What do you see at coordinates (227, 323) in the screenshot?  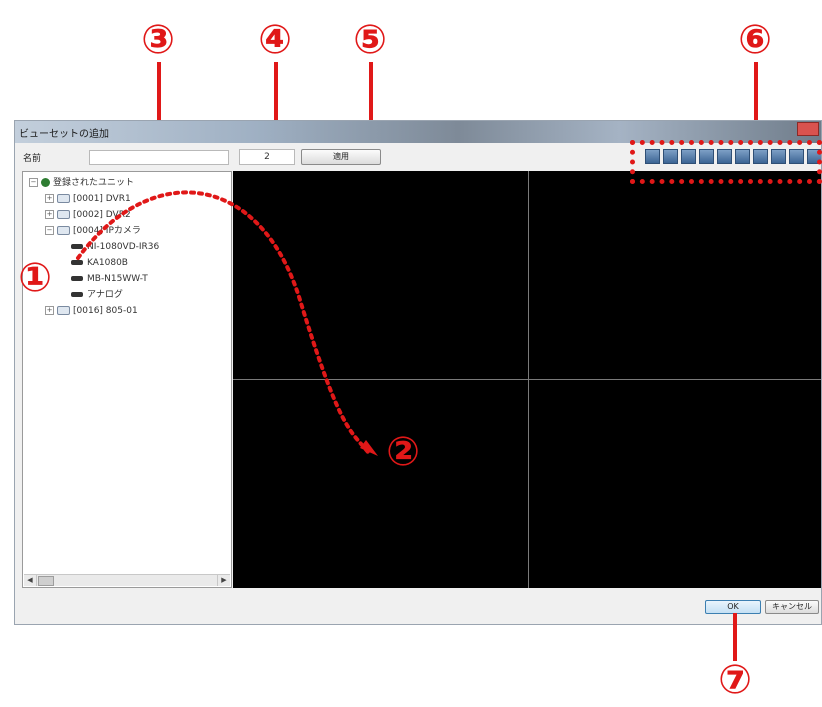 I see `drag-arrow` at bounding box center [227, 323].